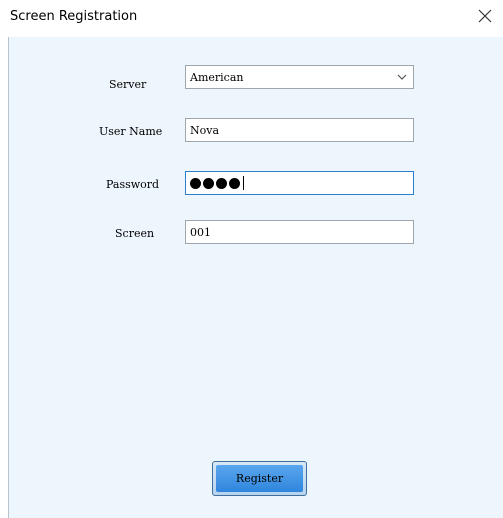 The image size is (503, 518). I want to click on password-label: Password, so click(133, 184).